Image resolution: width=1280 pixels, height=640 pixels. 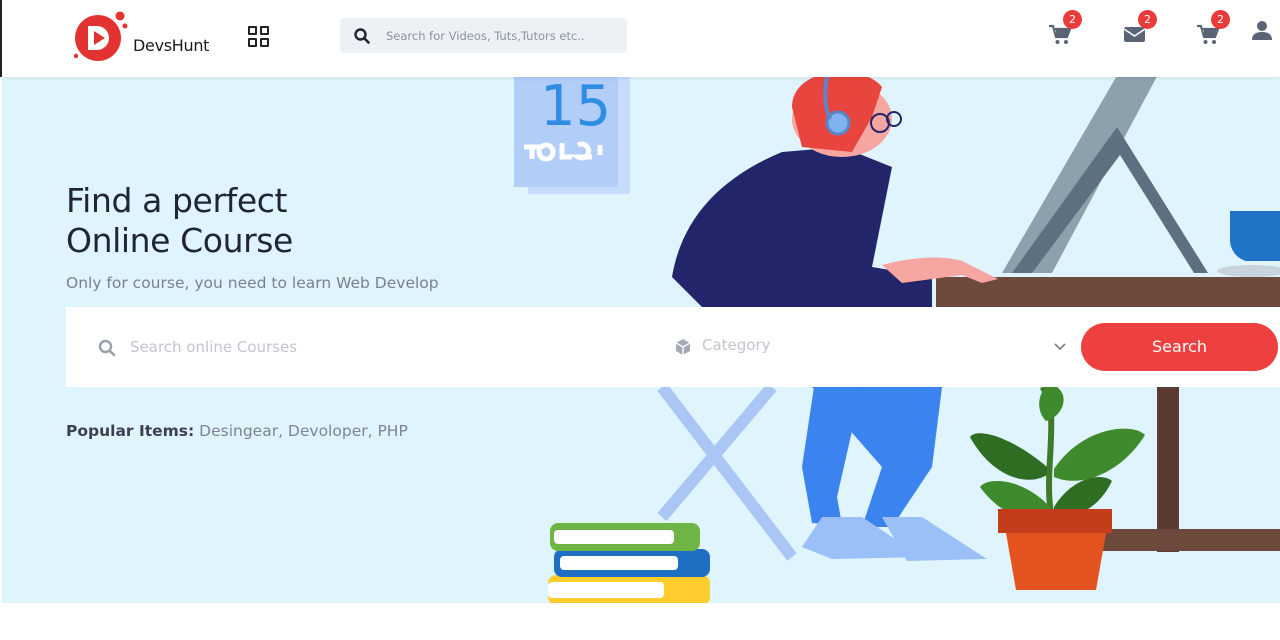 I want to click on grid-menu-icon, so click(x=259, y=37).